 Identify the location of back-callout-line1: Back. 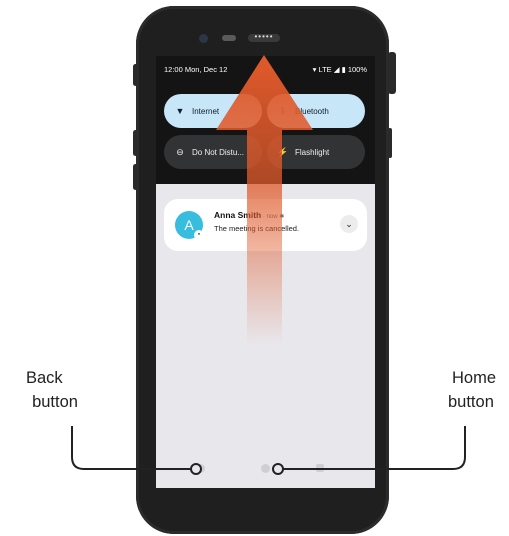
(44, 378).